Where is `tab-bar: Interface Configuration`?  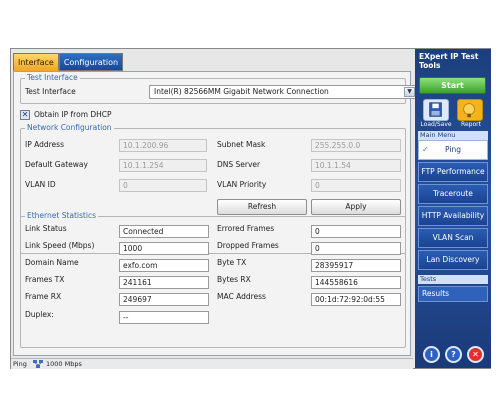 tab-bar: Interface Configuration is located at coordinates (68, 62).